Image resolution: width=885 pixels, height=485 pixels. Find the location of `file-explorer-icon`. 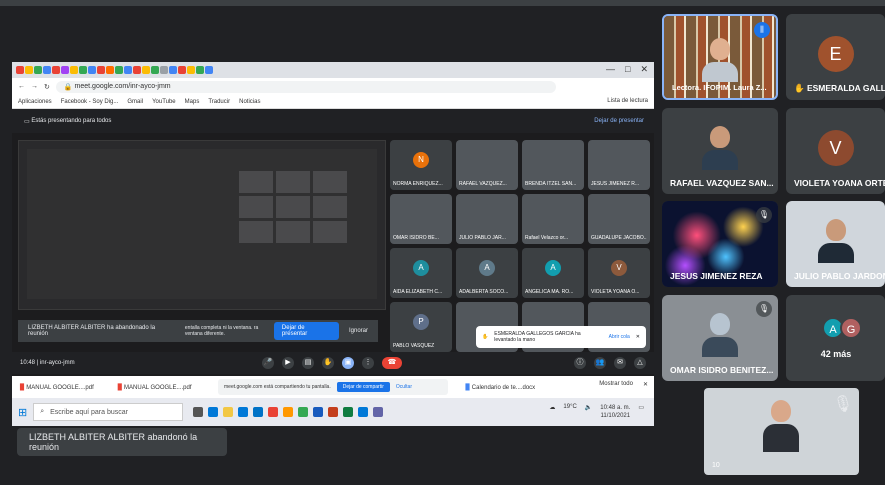

file-explorer-icon is located at coordinates (228, 412).